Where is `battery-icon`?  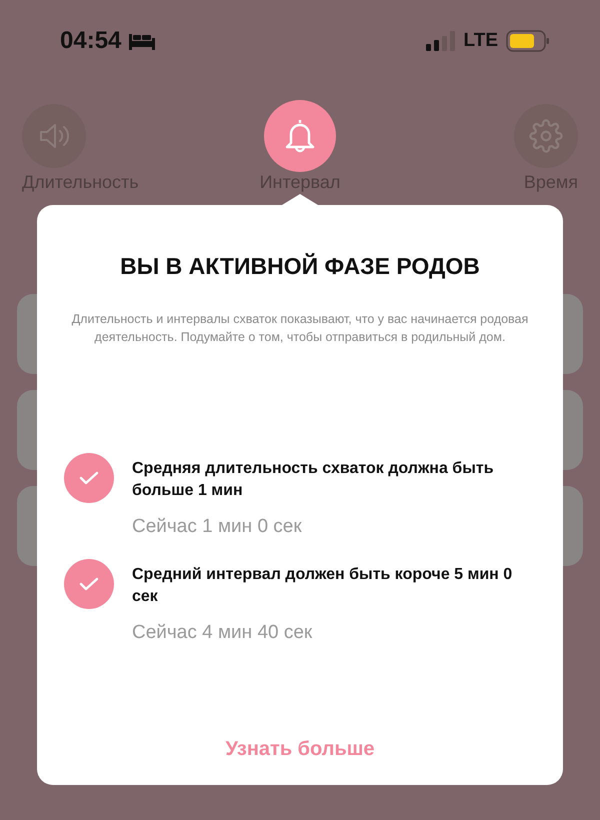
battery-icon is located at coordinates (528, 41).